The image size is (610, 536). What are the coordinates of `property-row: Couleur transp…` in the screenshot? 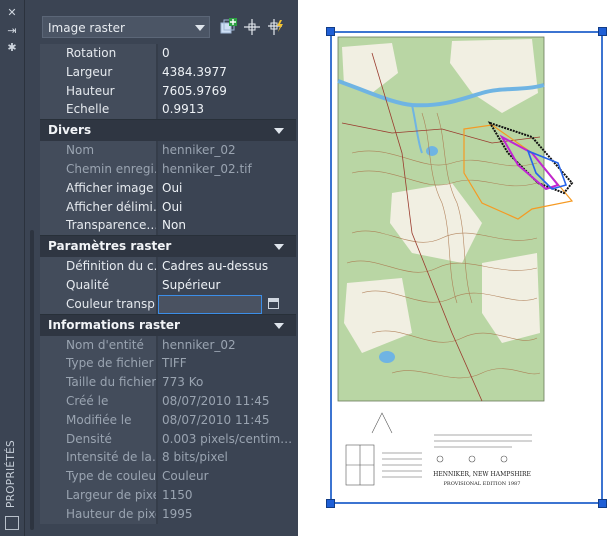 It's located at (168, 304).